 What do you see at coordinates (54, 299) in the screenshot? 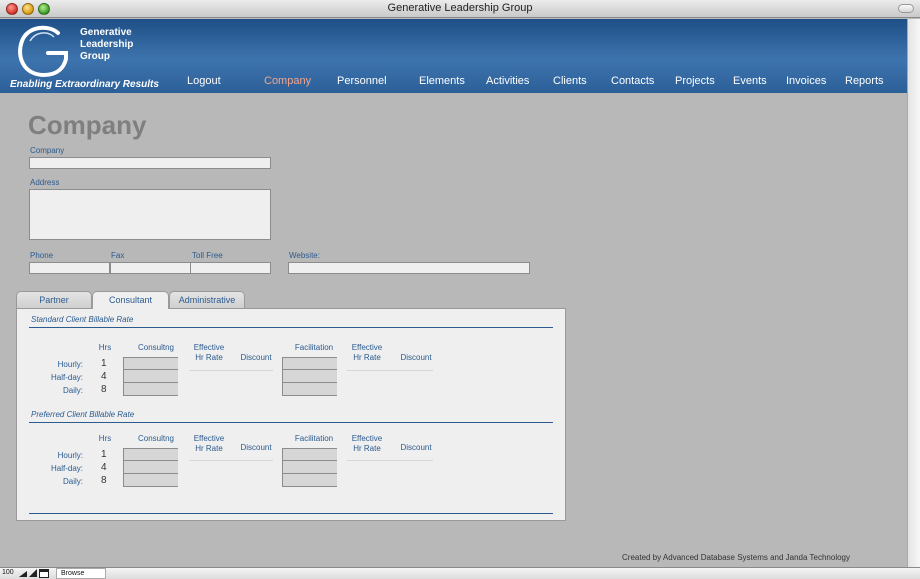
I see `tab-partner: Partner` at bounding box center [54, 299].